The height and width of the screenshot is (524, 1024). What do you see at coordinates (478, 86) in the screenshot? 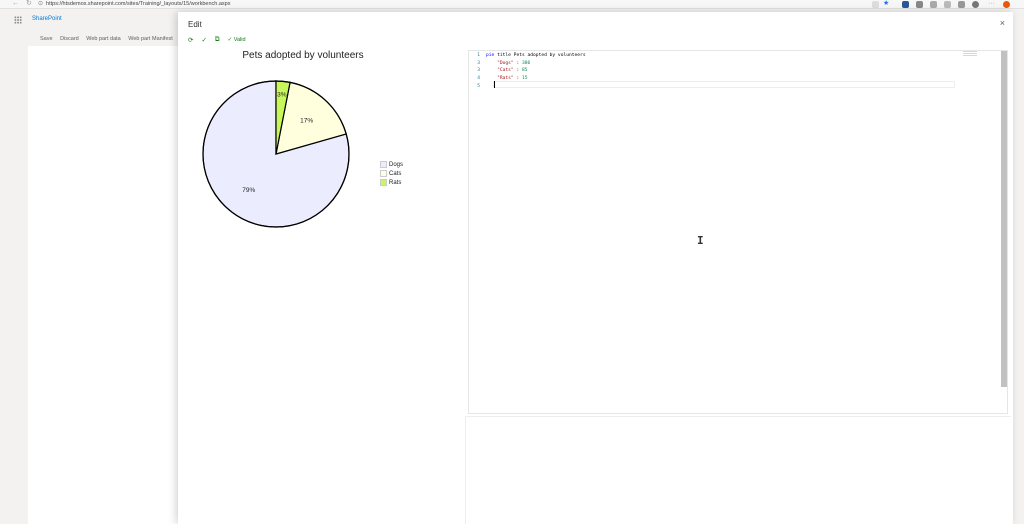
I see `line-number: 5` at bounding box center [478, 86].